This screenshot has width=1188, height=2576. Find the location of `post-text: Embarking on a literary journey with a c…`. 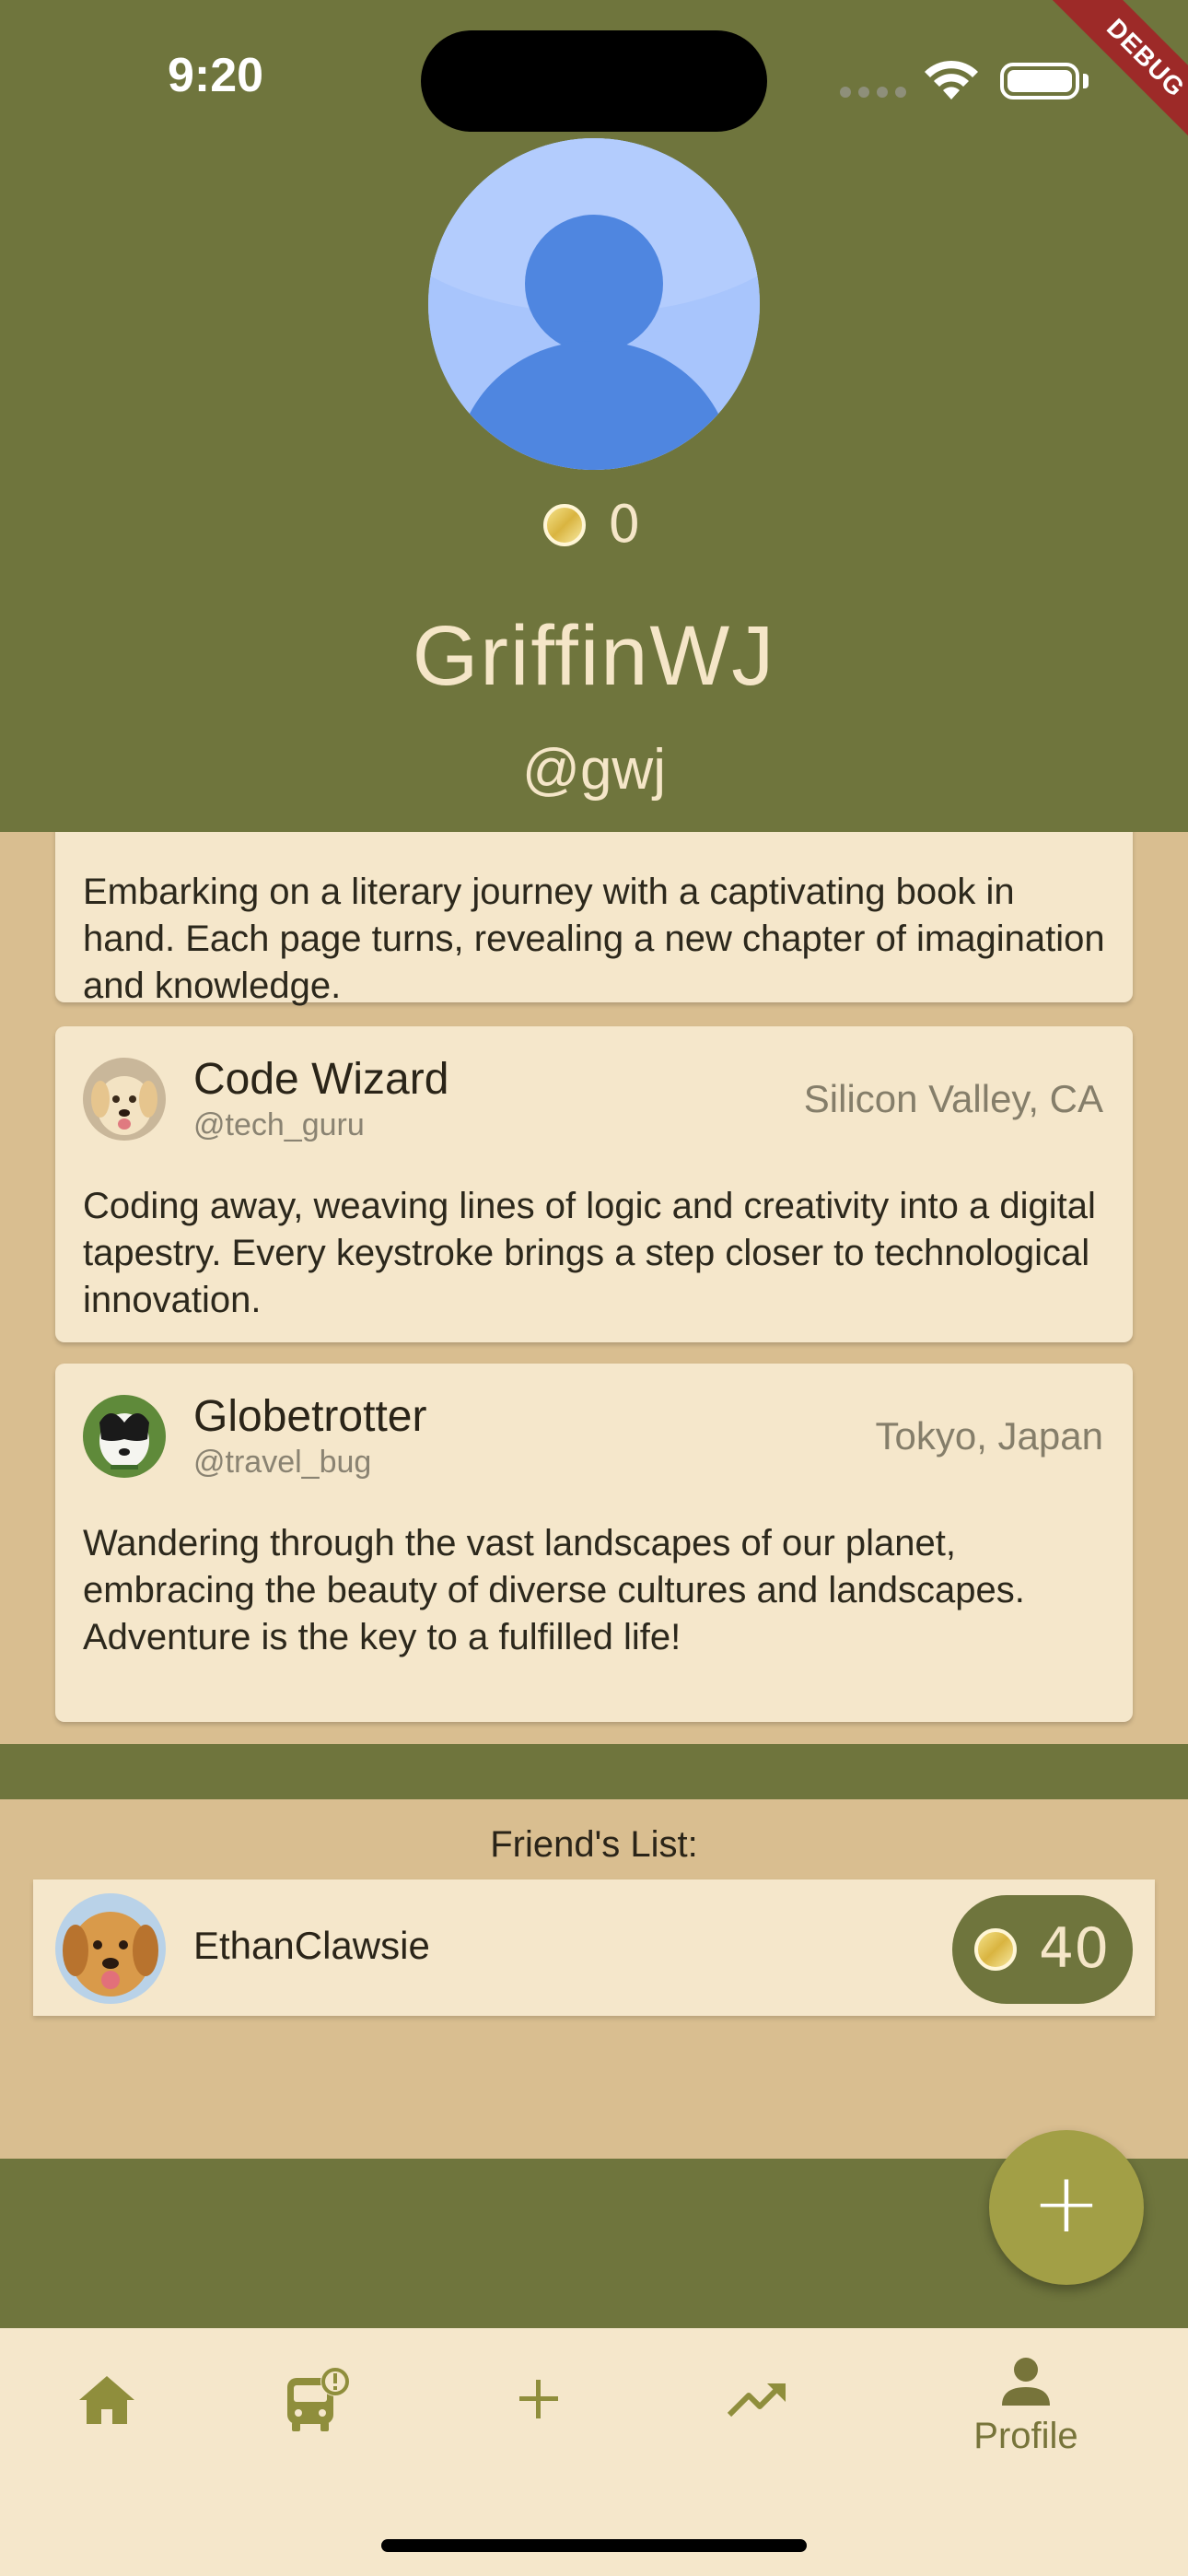

post-text: Embarking on a literary journey with a c… is located at coordinates (594, 939).